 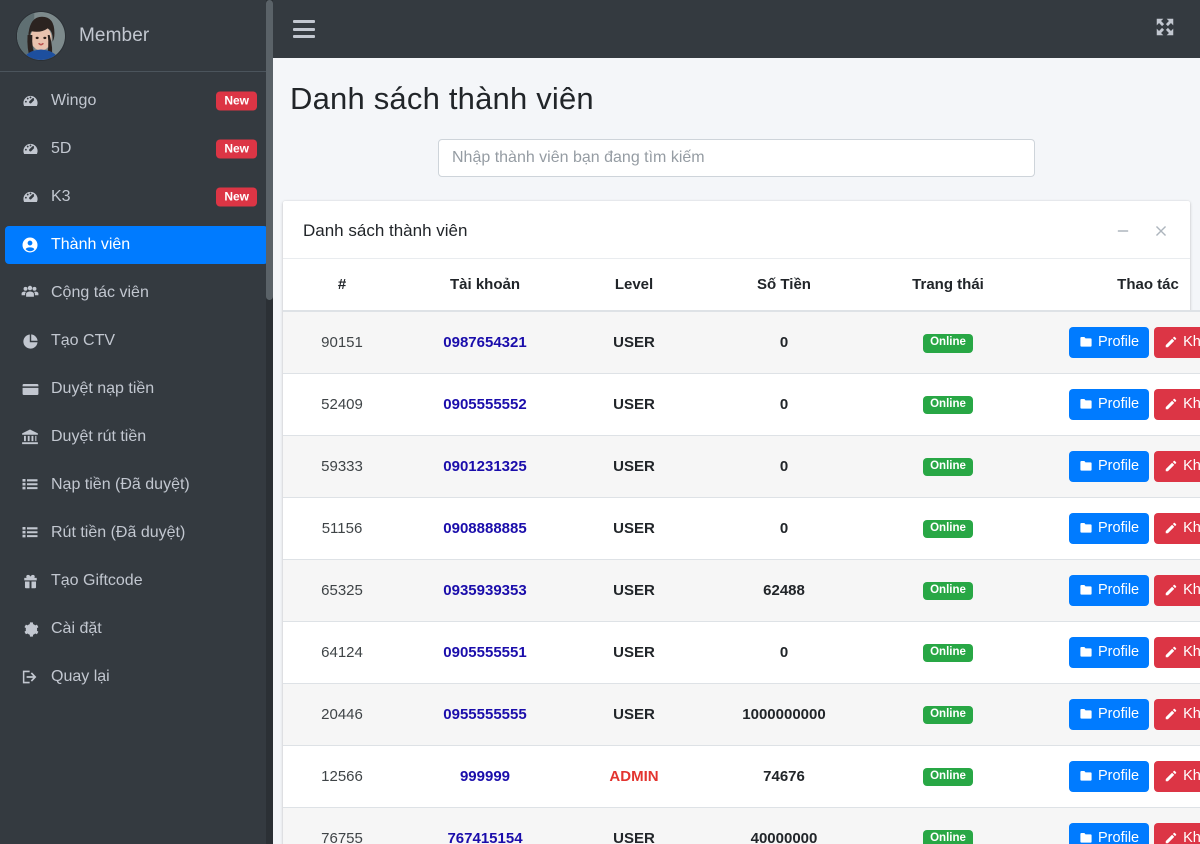 What do you see at coordinates (136, 245) in the screenshot?
I see `sidebar-item-thanh-vien: Thành viên` at bounding box center [136, 245].